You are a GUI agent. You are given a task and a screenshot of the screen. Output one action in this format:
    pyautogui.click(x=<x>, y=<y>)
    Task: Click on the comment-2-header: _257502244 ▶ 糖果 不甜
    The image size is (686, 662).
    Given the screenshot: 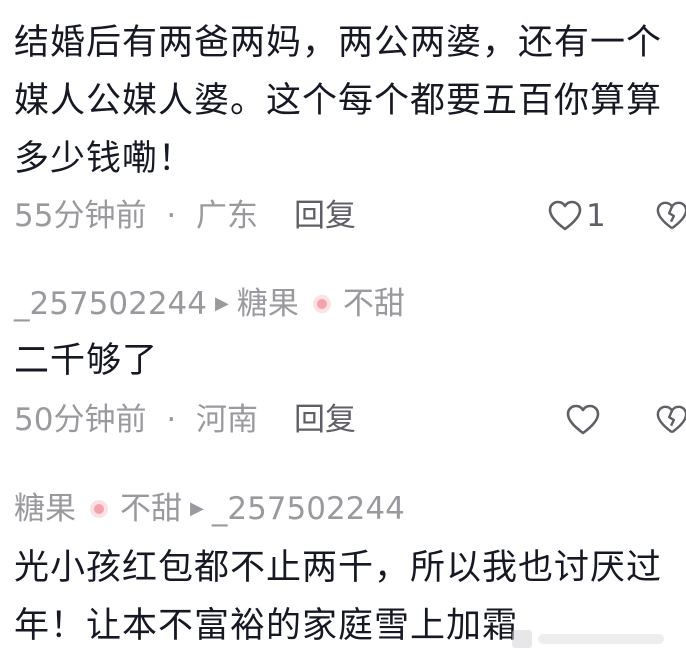 What is the action you would take?
    pyautogui.click(x=209, y=304)
    